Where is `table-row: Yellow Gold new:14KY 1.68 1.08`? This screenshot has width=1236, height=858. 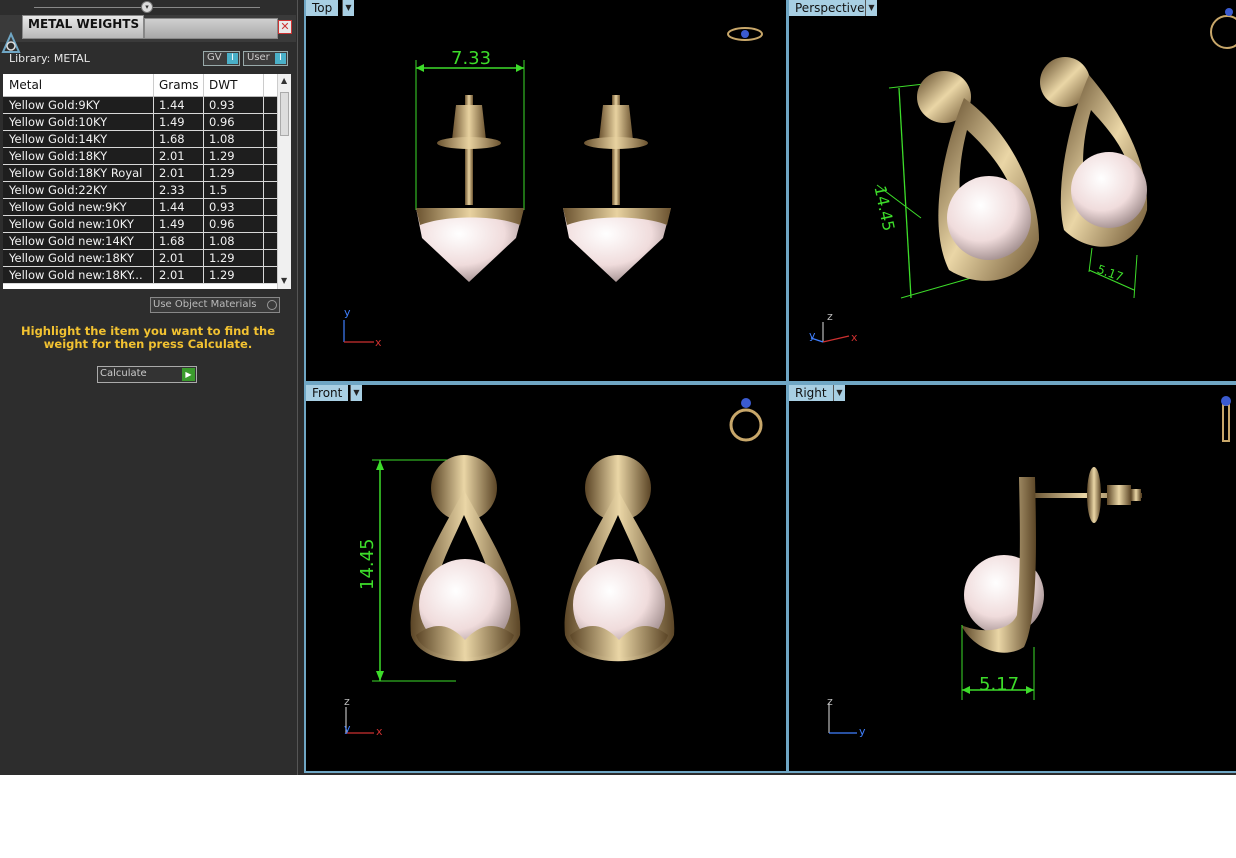 table-row: Yellow Gold new:14KY 1.68 1.08 is located at coordinates (140, 241).